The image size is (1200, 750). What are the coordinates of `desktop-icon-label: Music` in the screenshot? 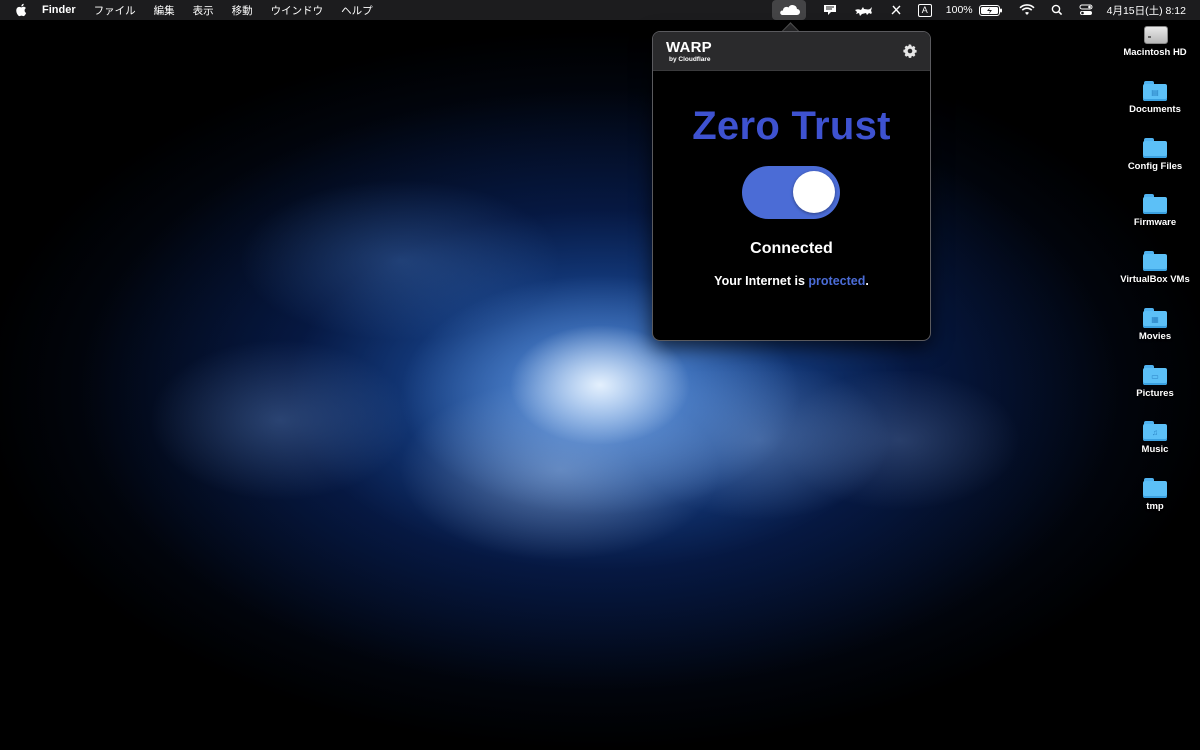 It's located at (1155, 449).